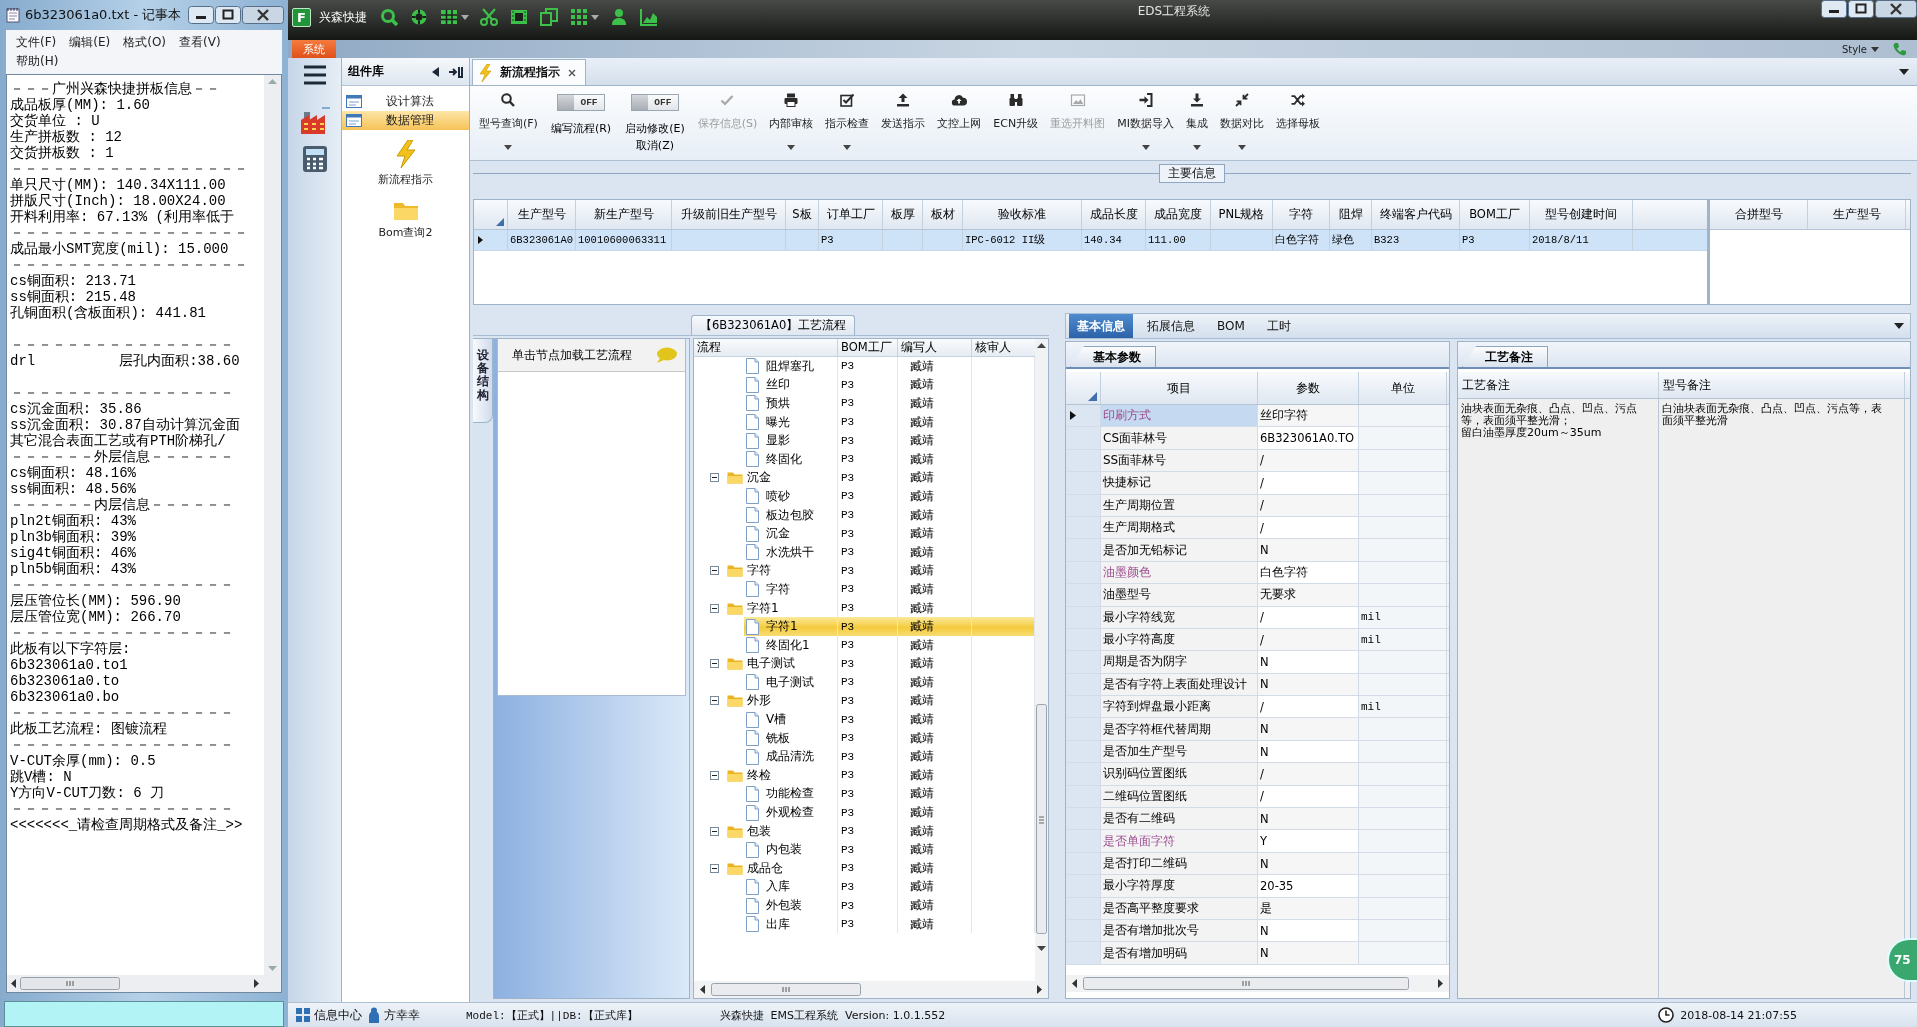 The image size is (1917, 1027). What do you see at coordinates (649, 17) in the screenshot?
I see `chart-icon` at bounding box center [649, 17].